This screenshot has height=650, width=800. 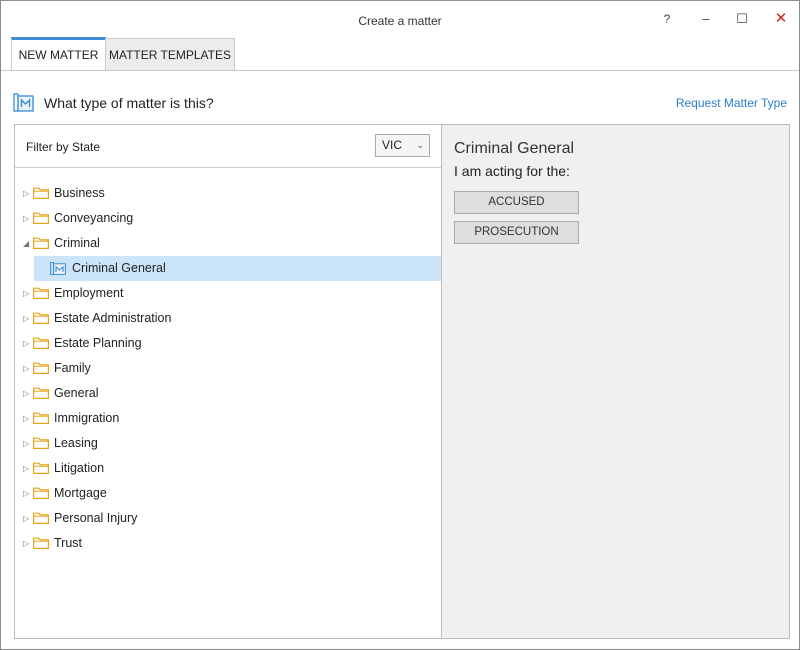 I want to click on tree-item-selected: Criminal General, so click(x=237, y=268).